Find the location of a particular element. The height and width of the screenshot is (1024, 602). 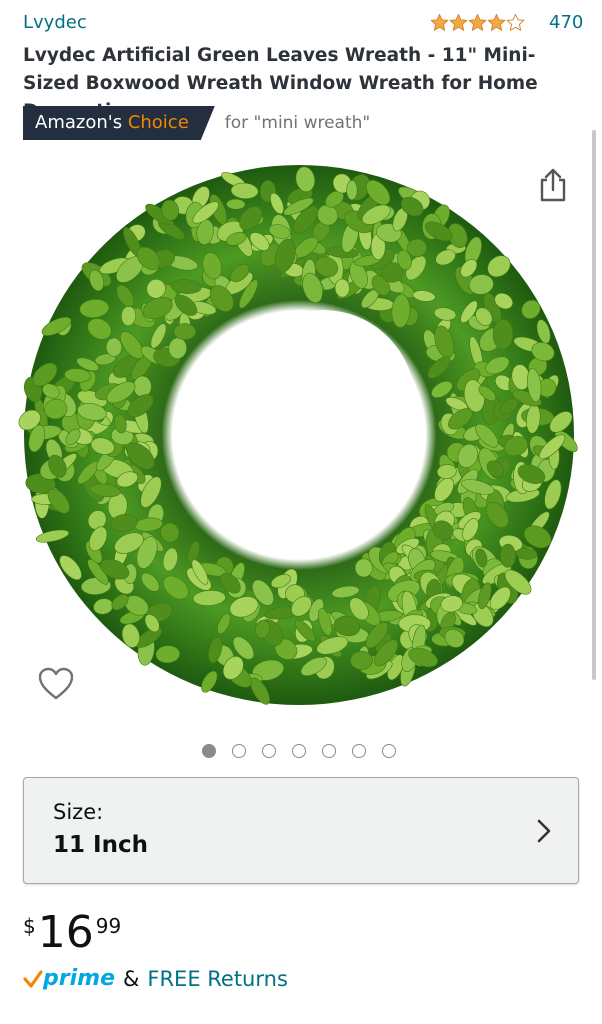

badge-choice: Choice is located at coordinates (158, 122).